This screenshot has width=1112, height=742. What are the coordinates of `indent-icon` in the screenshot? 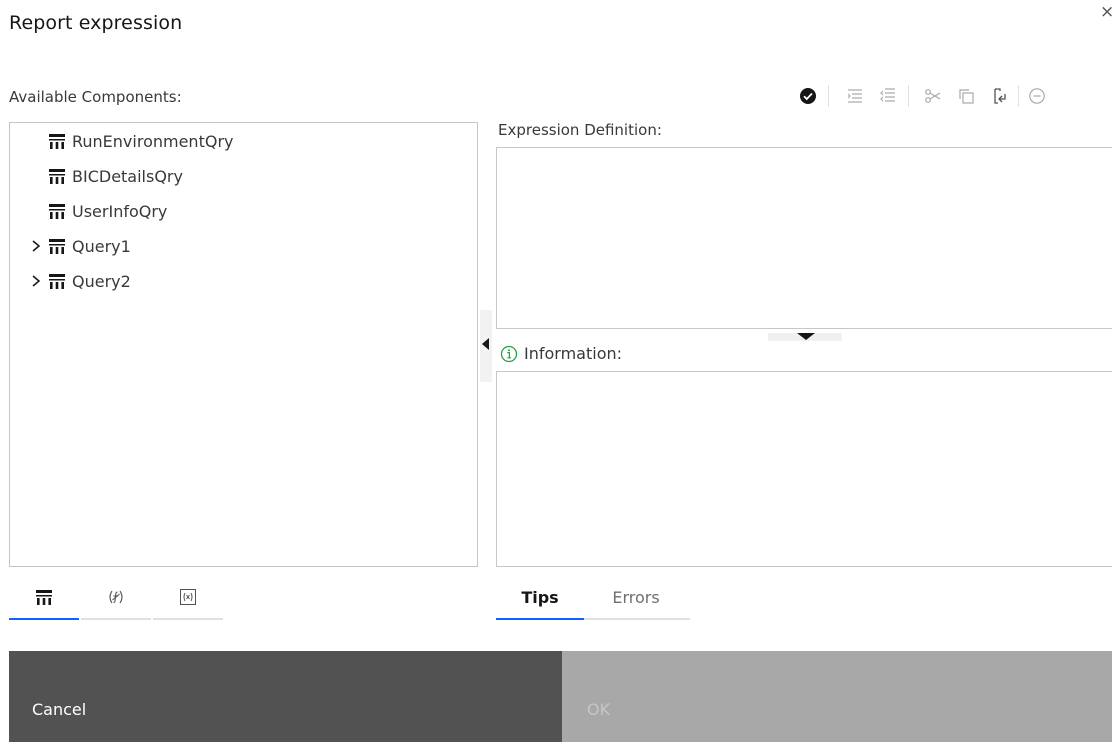 It's located at (854, 96).